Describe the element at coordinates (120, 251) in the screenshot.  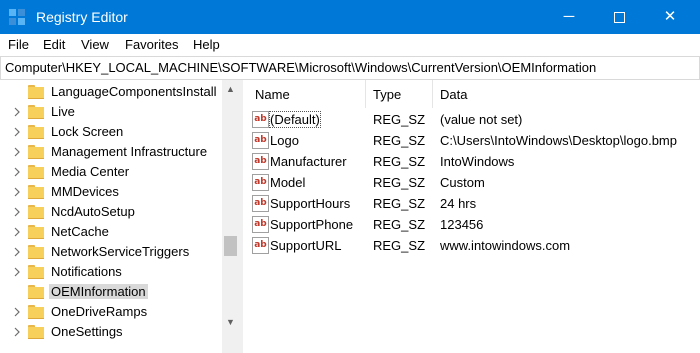
I see `tree-item-label: NetworkServiceTriggers` at that location.